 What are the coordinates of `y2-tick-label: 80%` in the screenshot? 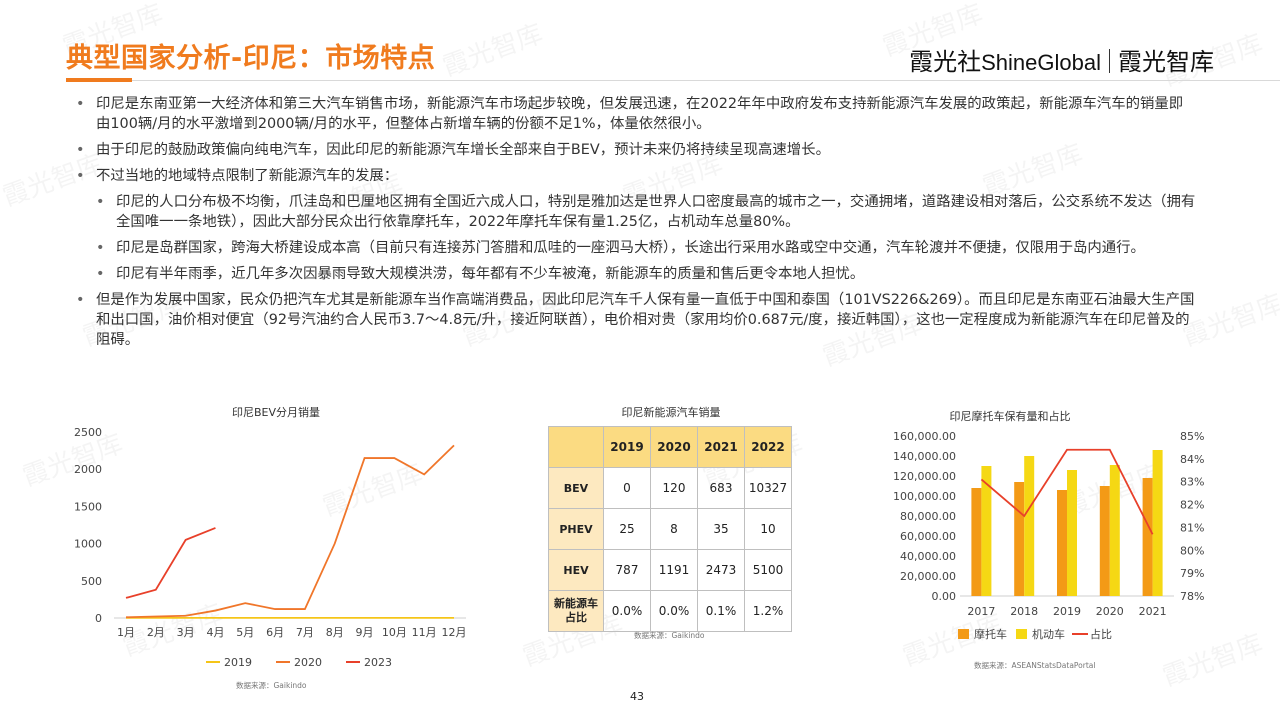 It's located at (1192, 550).